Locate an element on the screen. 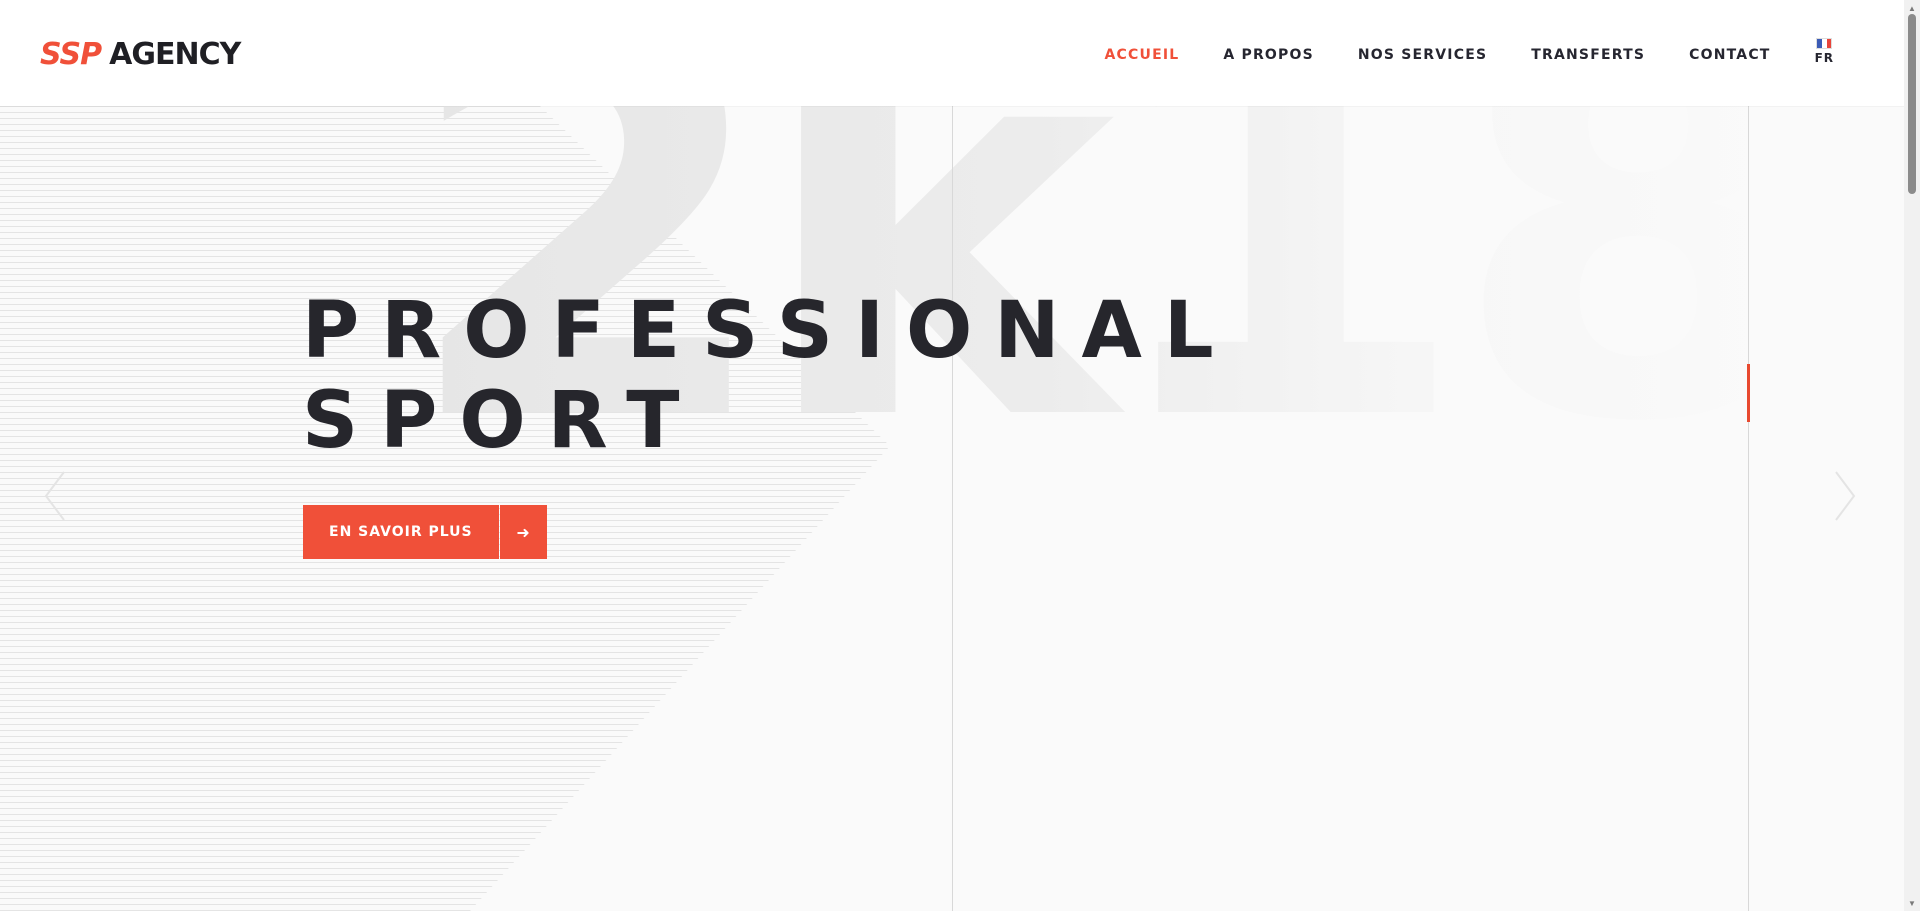 The image size is (1920, 911). vertical-scrollbar: ▲ ▼ is located at coordinates (1912, 455).